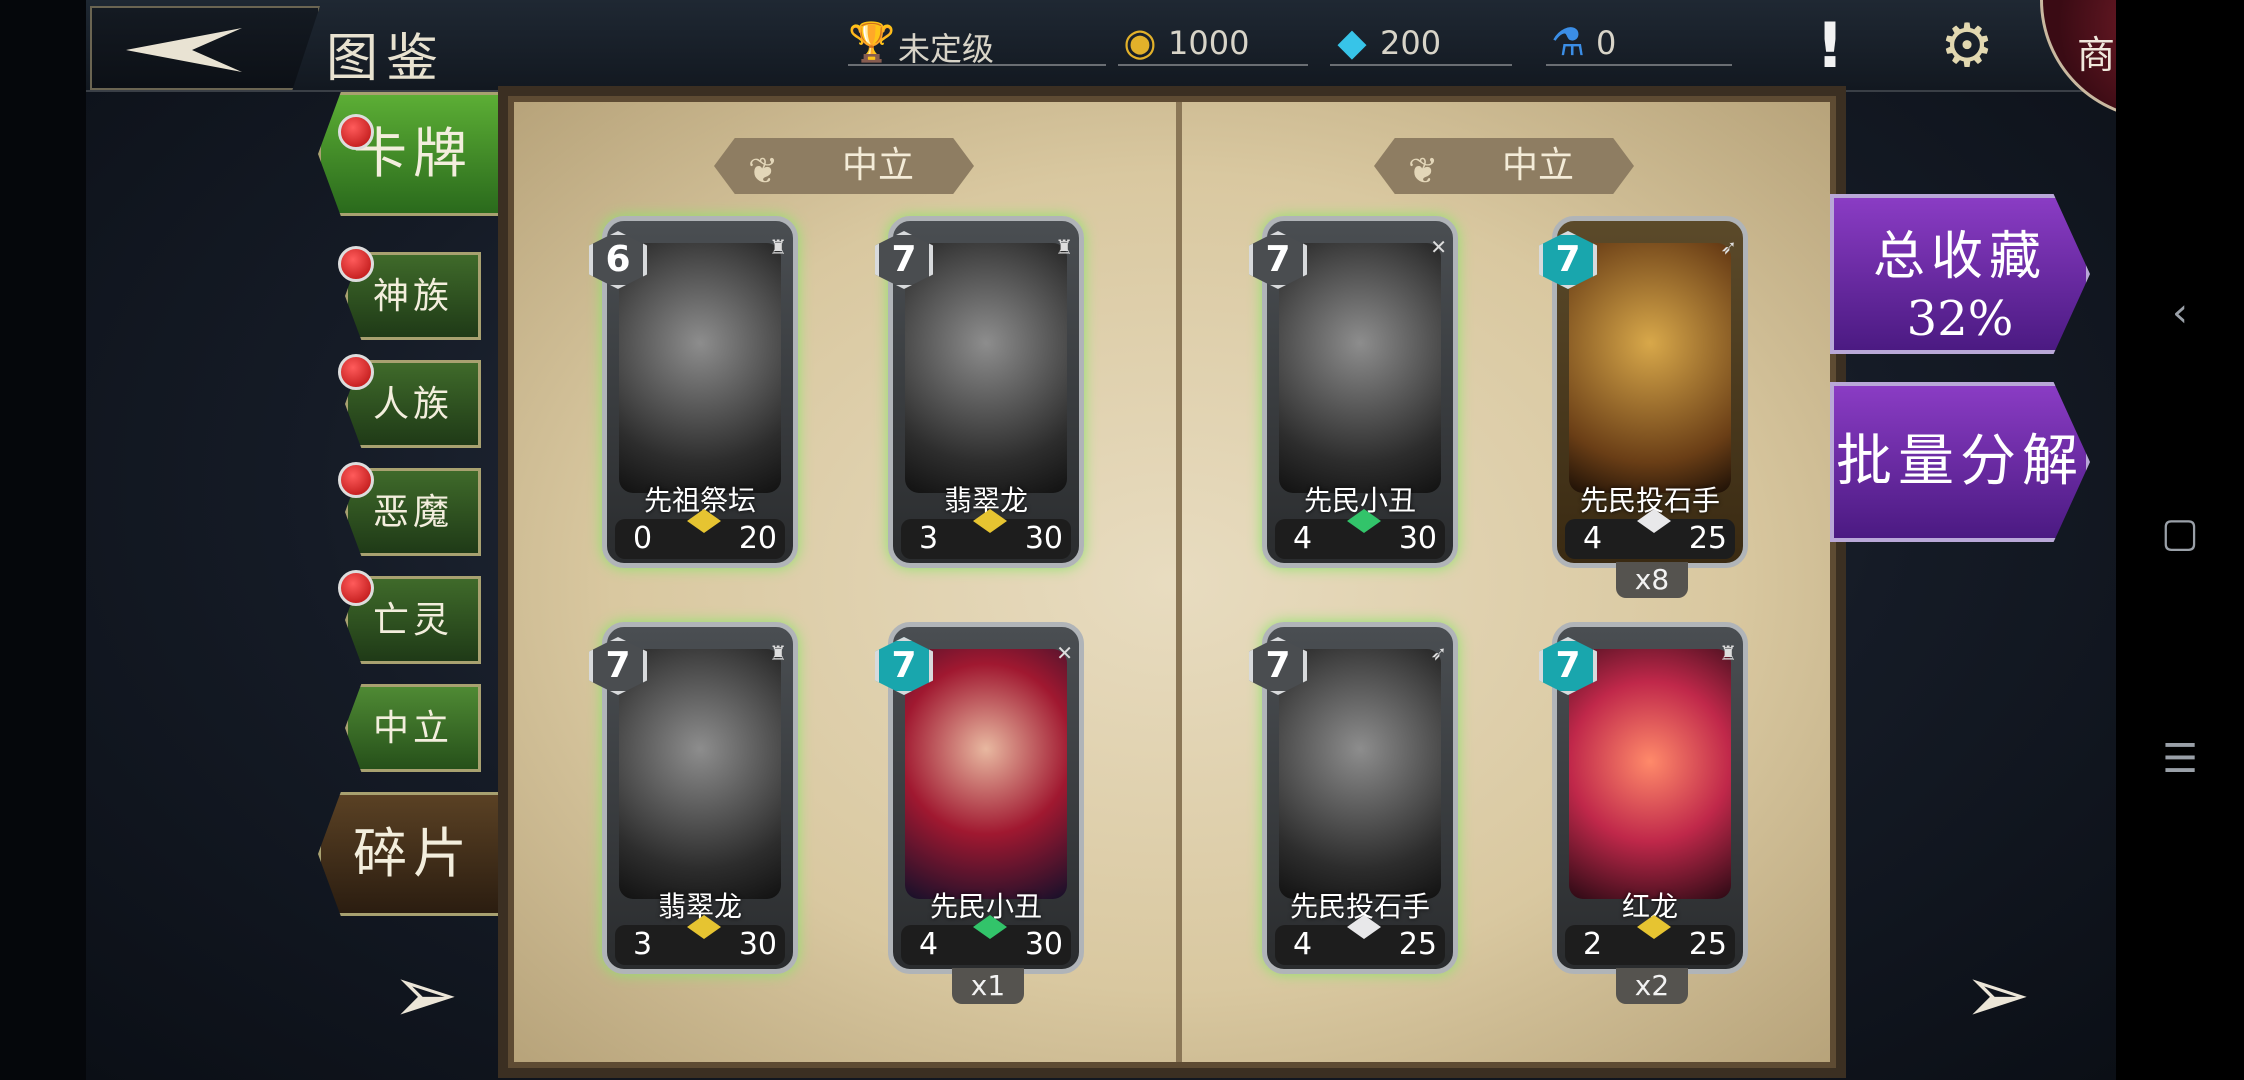  I want to click on crystal-icon: ◆, so click(1352, 42).